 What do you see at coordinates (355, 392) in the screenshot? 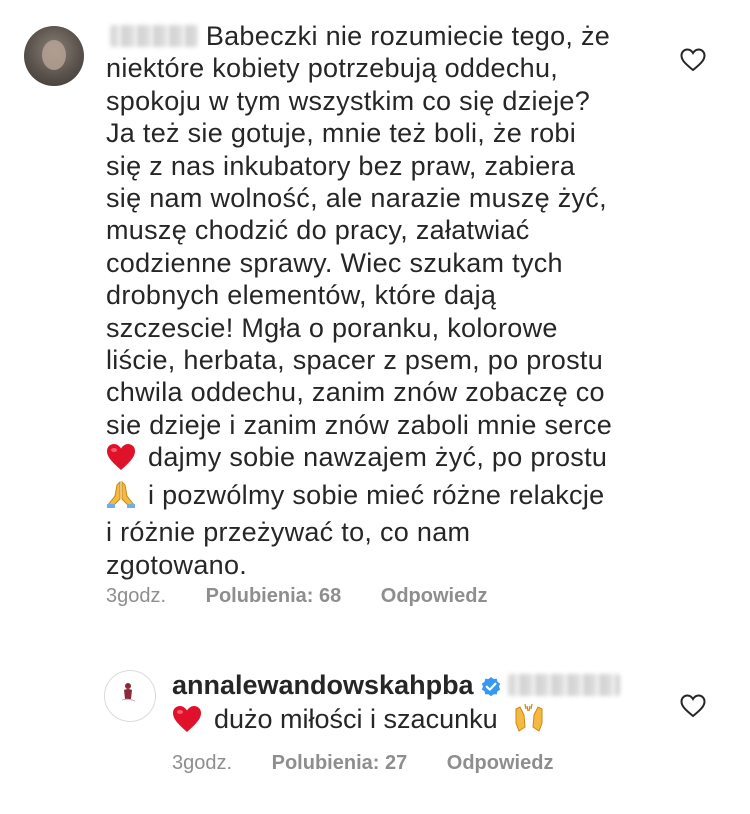
I see `comment-line: chwila oddechu, zanim znów zobaczę co` at bounding box center [355, 392].